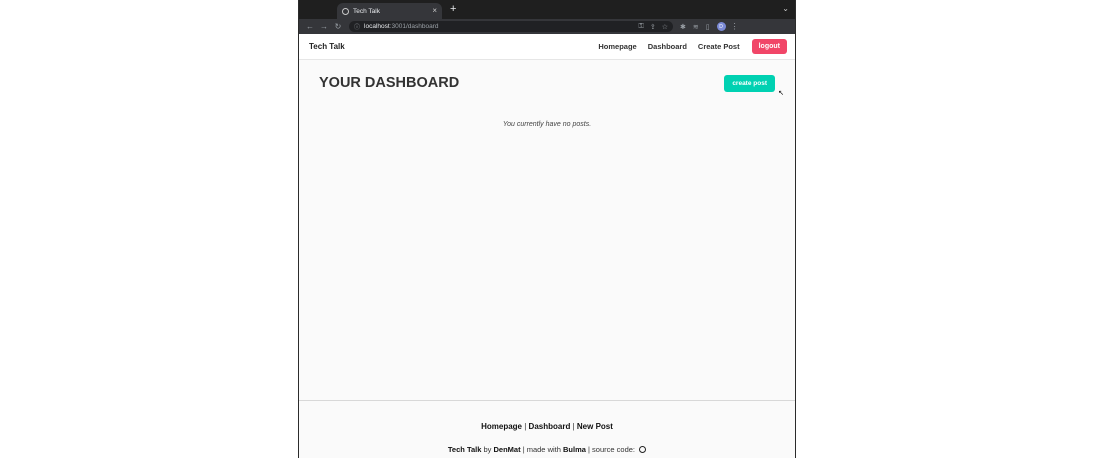  Describe the element at coordinates (389, 11) in the screenshot. I see `browser-tab: Tech Talk ×` at that location.